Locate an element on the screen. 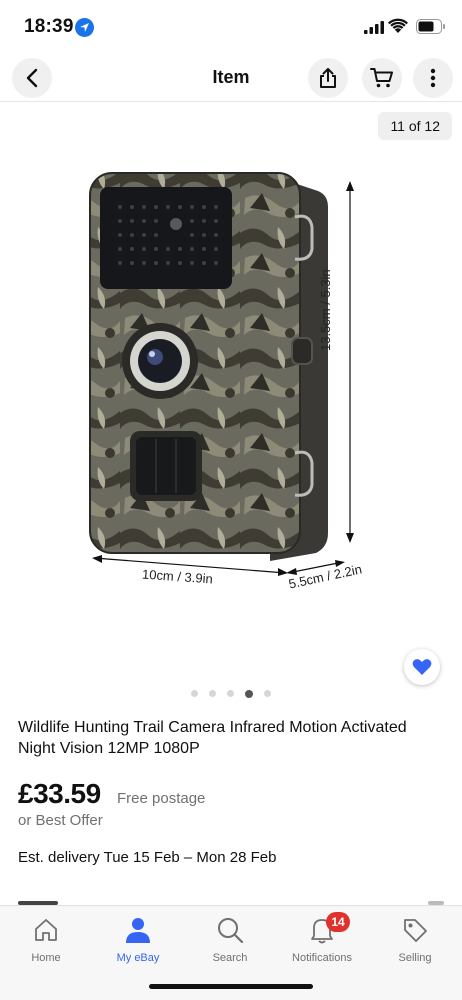 The height and width of the screenshot is (1000, 462). cellular-signal-icon is located at coordinates (374, 27).